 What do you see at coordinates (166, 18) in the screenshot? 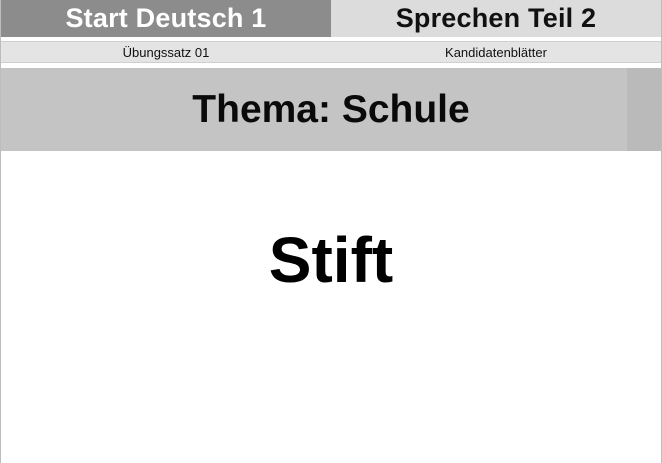
I see `exam-title: Start Deutsch 1` at bounding box center [166, 18].